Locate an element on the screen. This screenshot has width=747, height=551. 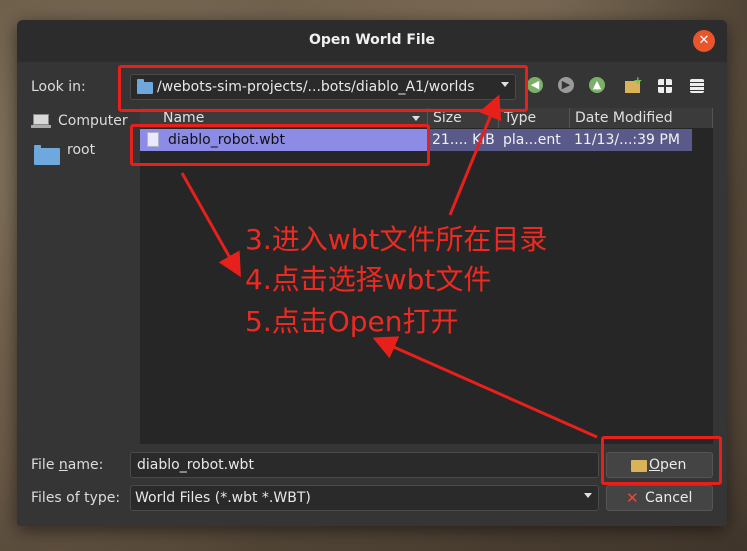
arrow-to-open-text is located at coordinates (485, 387).